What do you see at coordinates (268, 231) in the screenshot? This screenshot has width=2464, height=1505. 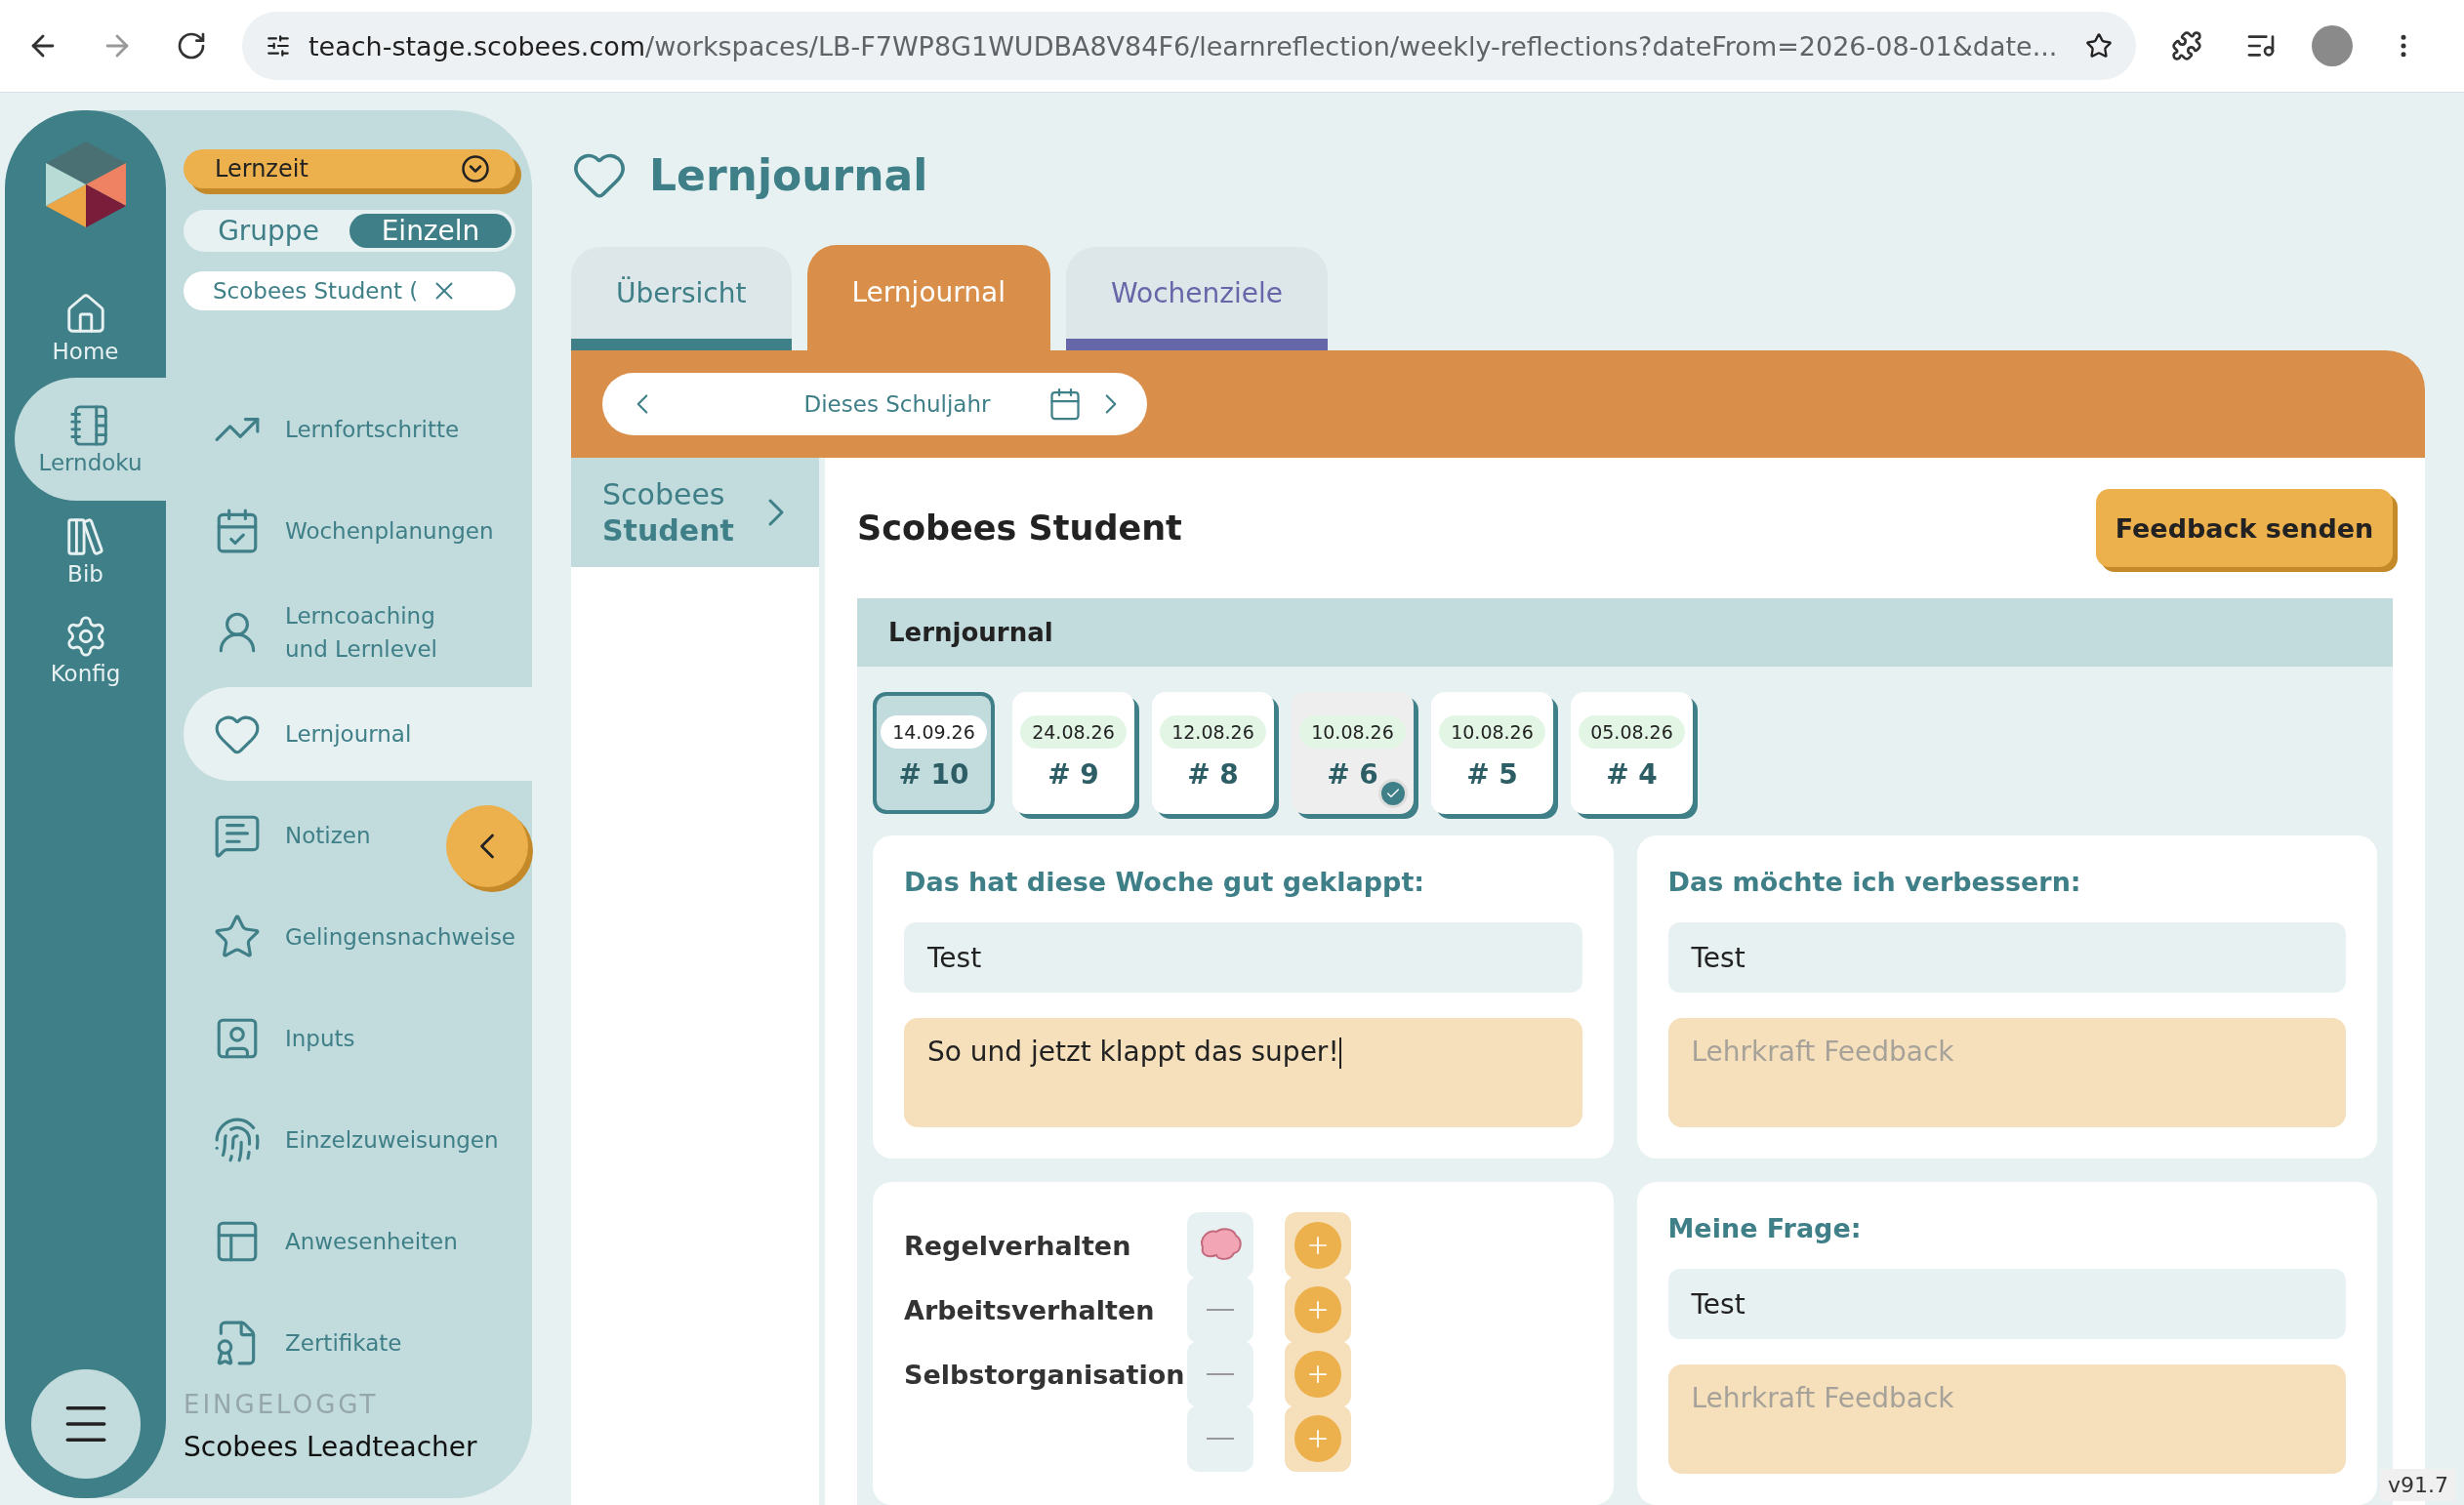 I see `toggle-option: Gruppe` at bounding box center [268, 231].